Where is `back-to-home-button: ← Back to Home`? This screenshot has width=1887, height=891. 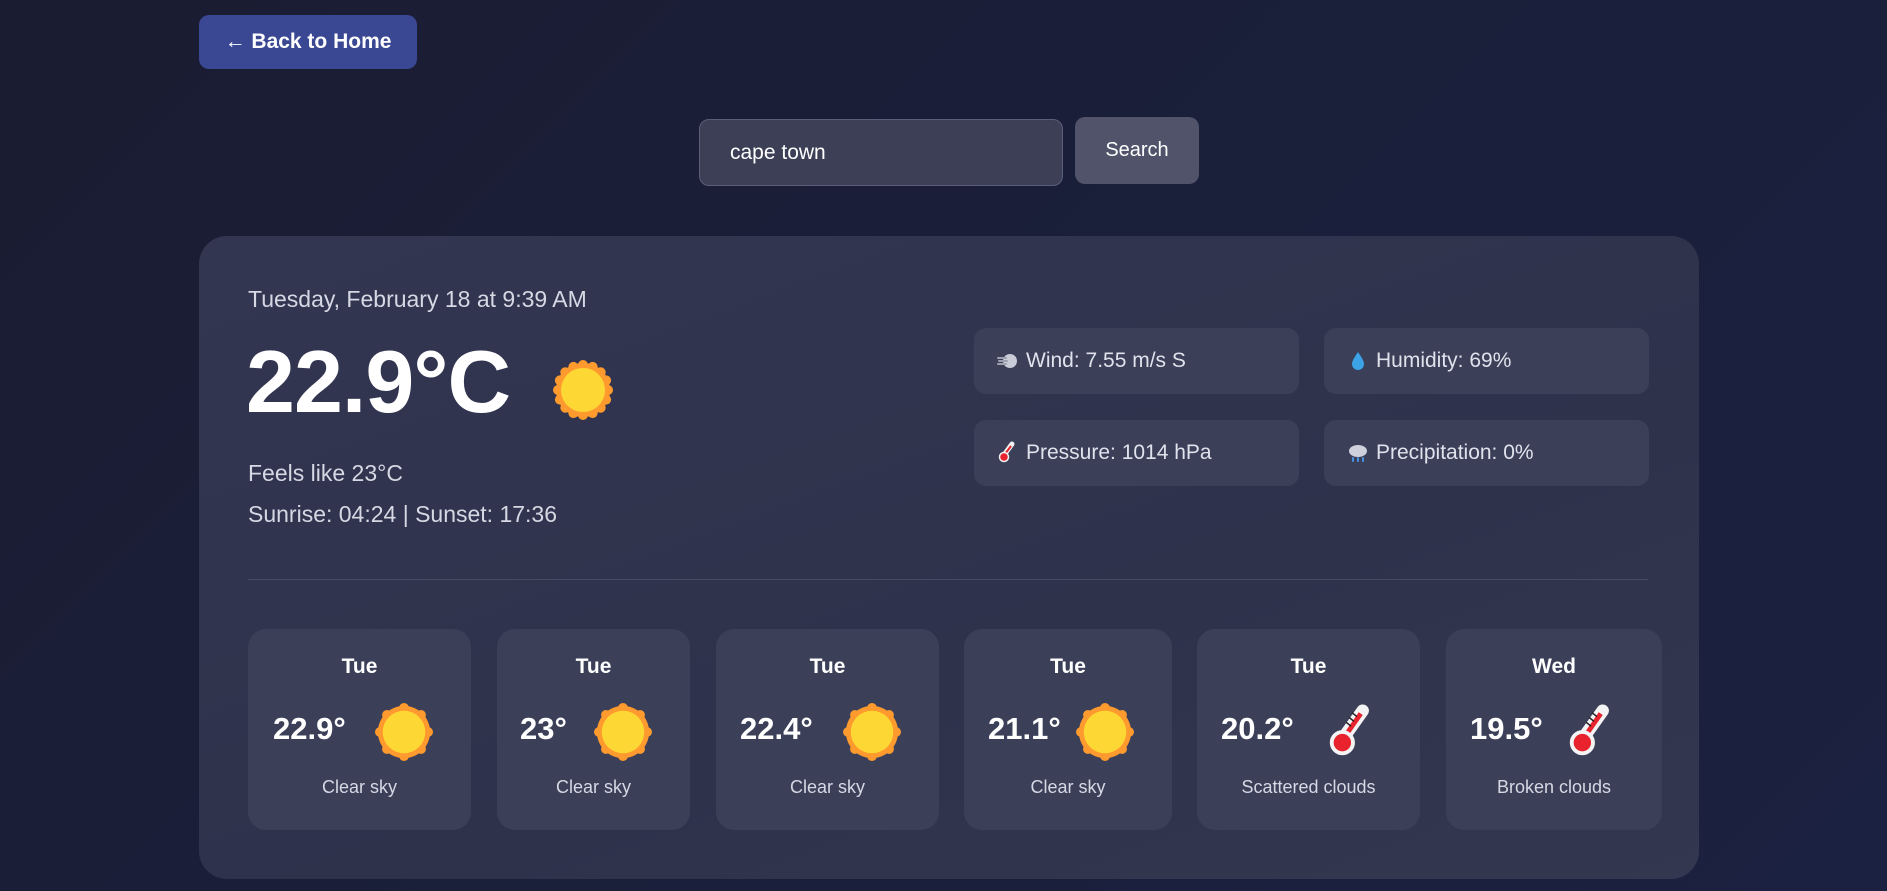 back-to-home-button: ← Back to Home is located at coordinates (308, 42).